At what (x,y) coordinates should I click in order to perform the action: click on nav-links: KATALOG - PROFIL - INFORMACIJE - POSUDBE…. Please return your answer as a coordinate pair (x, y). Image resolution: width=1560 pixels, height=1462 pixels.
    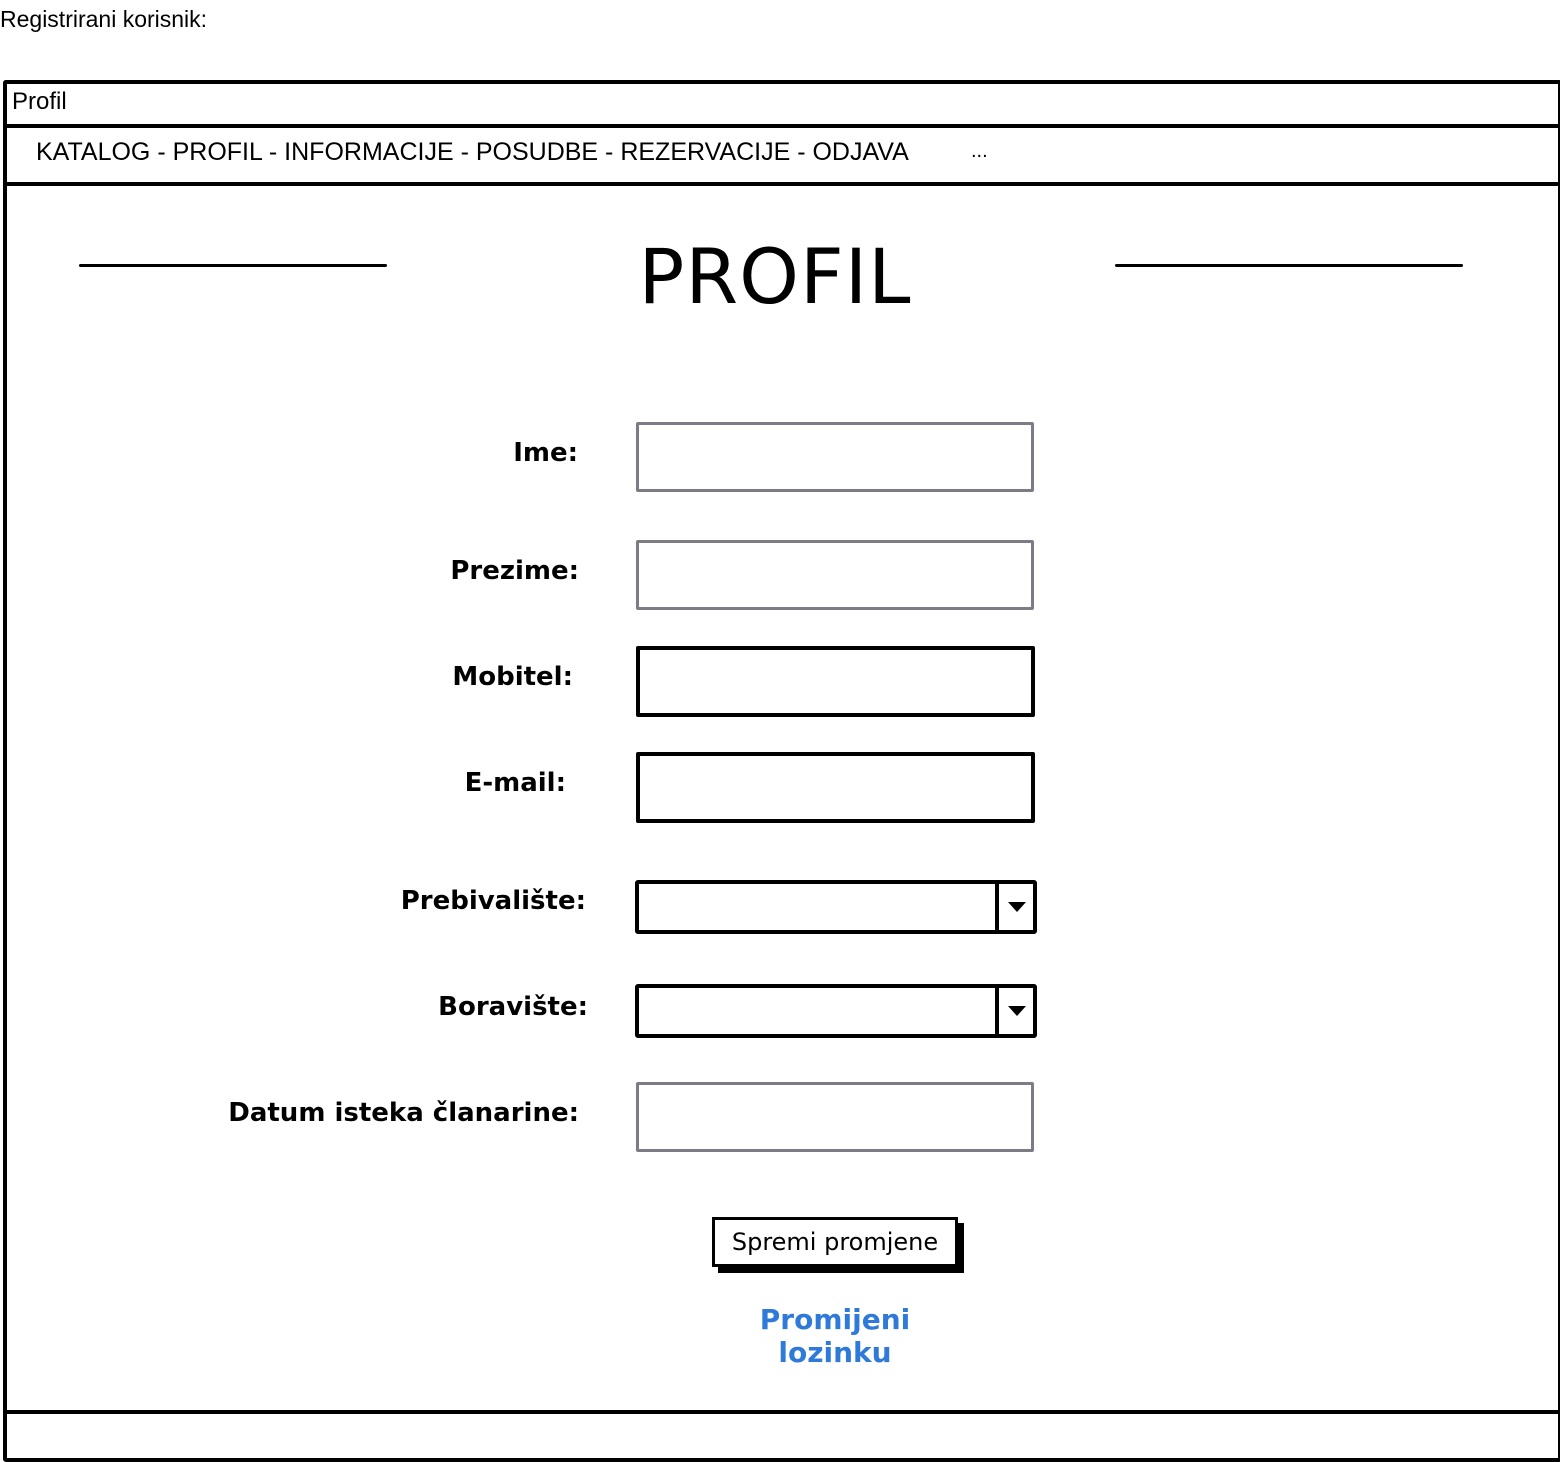
    Looking at the image, I should click on (472, 152).